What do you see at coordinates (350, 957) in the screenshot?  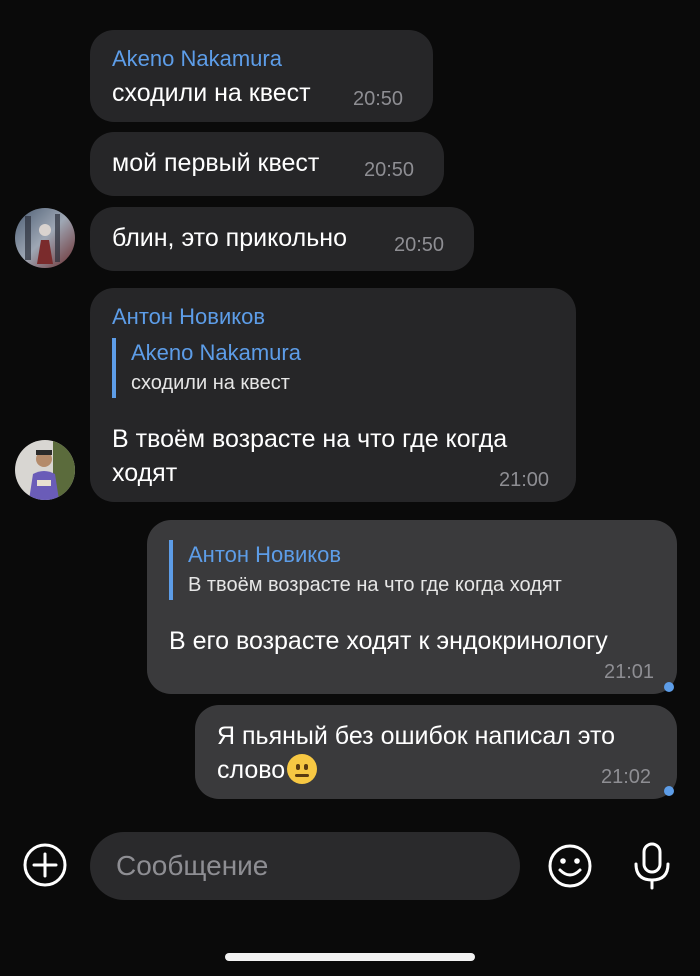 I see `home-indicator` at bounding box center [350, 957].